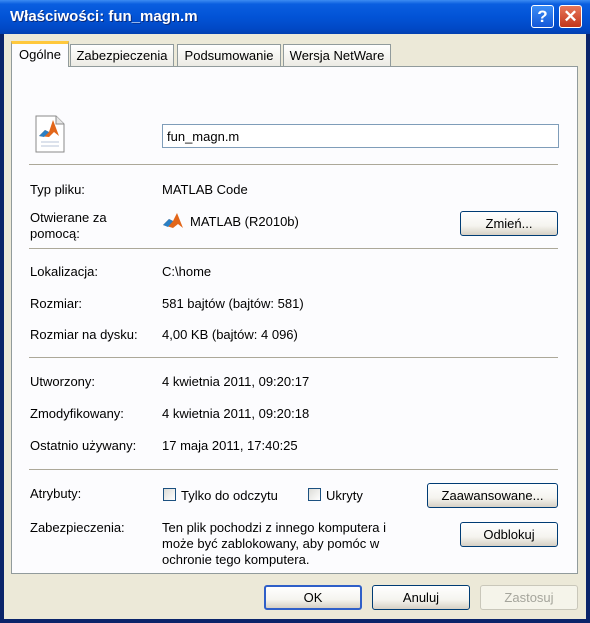  What do you see at coordinates (529, 597) in the screenshot?
I see `apply-button: Zastosuj` at bounding box center [529, 597].